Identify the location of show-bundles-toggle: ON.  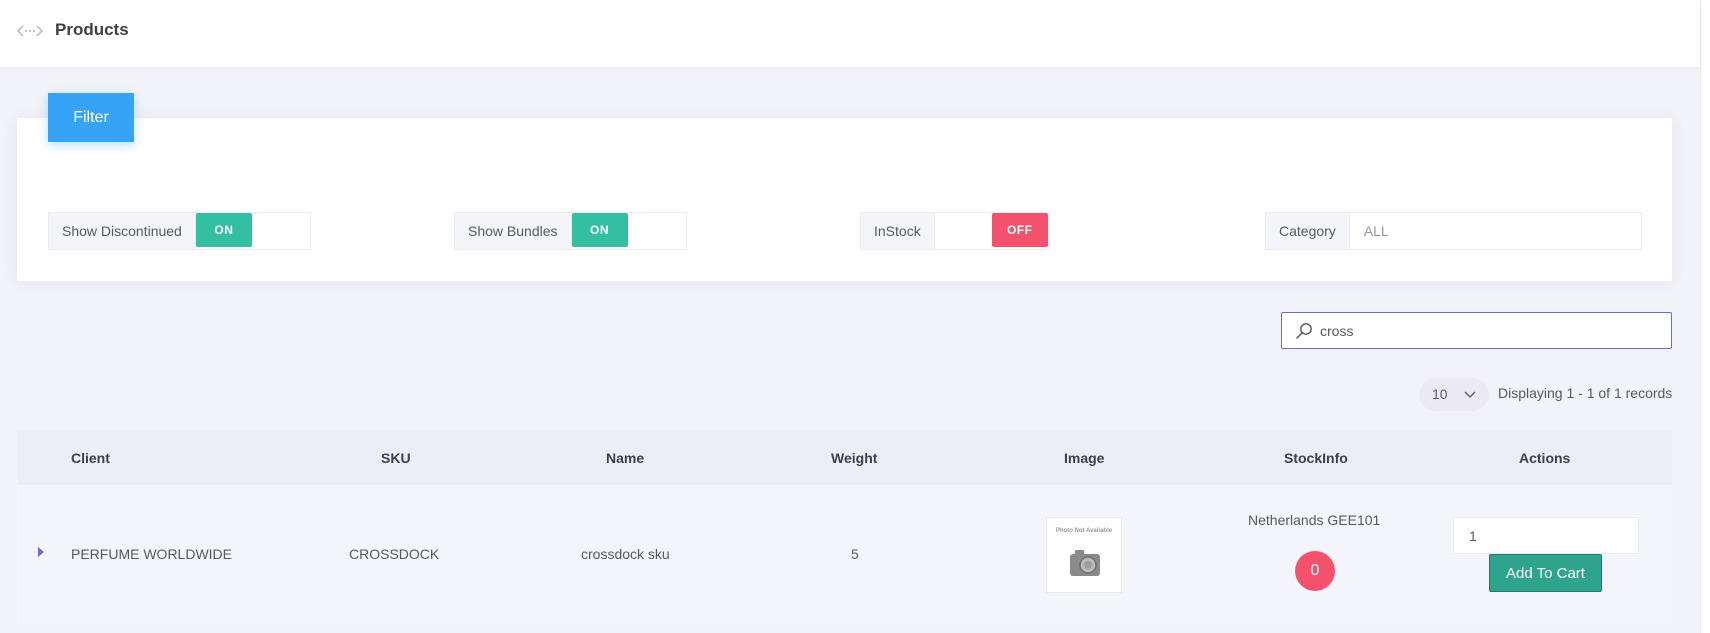
(628, 231).